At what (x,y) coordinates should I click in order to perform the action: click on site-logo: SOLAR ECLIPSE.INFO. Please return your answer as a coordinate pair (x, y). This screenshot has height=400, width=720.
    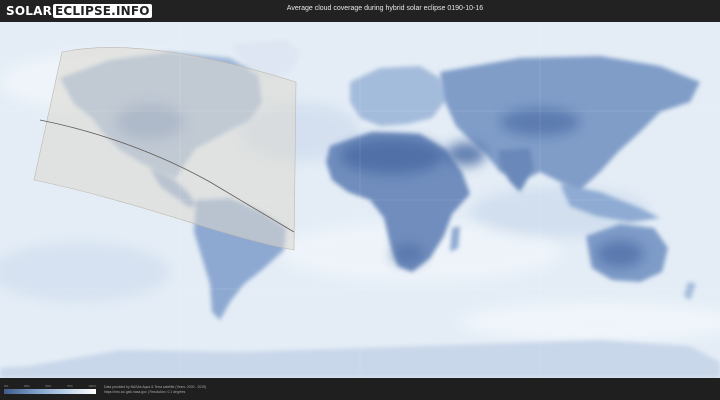
    Looking at the image, I should click on (79, 11).